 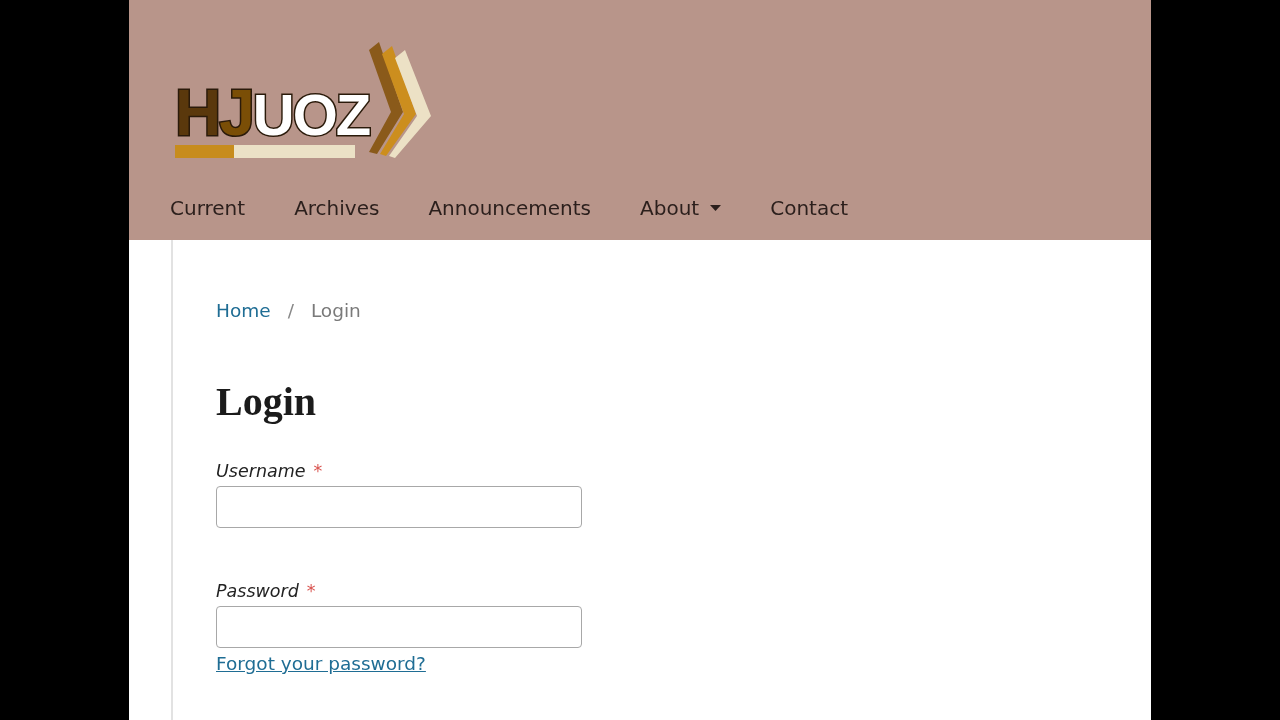 What do you see at coordinates (266, 402) in the screenshot?
I see `page-heading: Login` at bounding box center [266, 402].